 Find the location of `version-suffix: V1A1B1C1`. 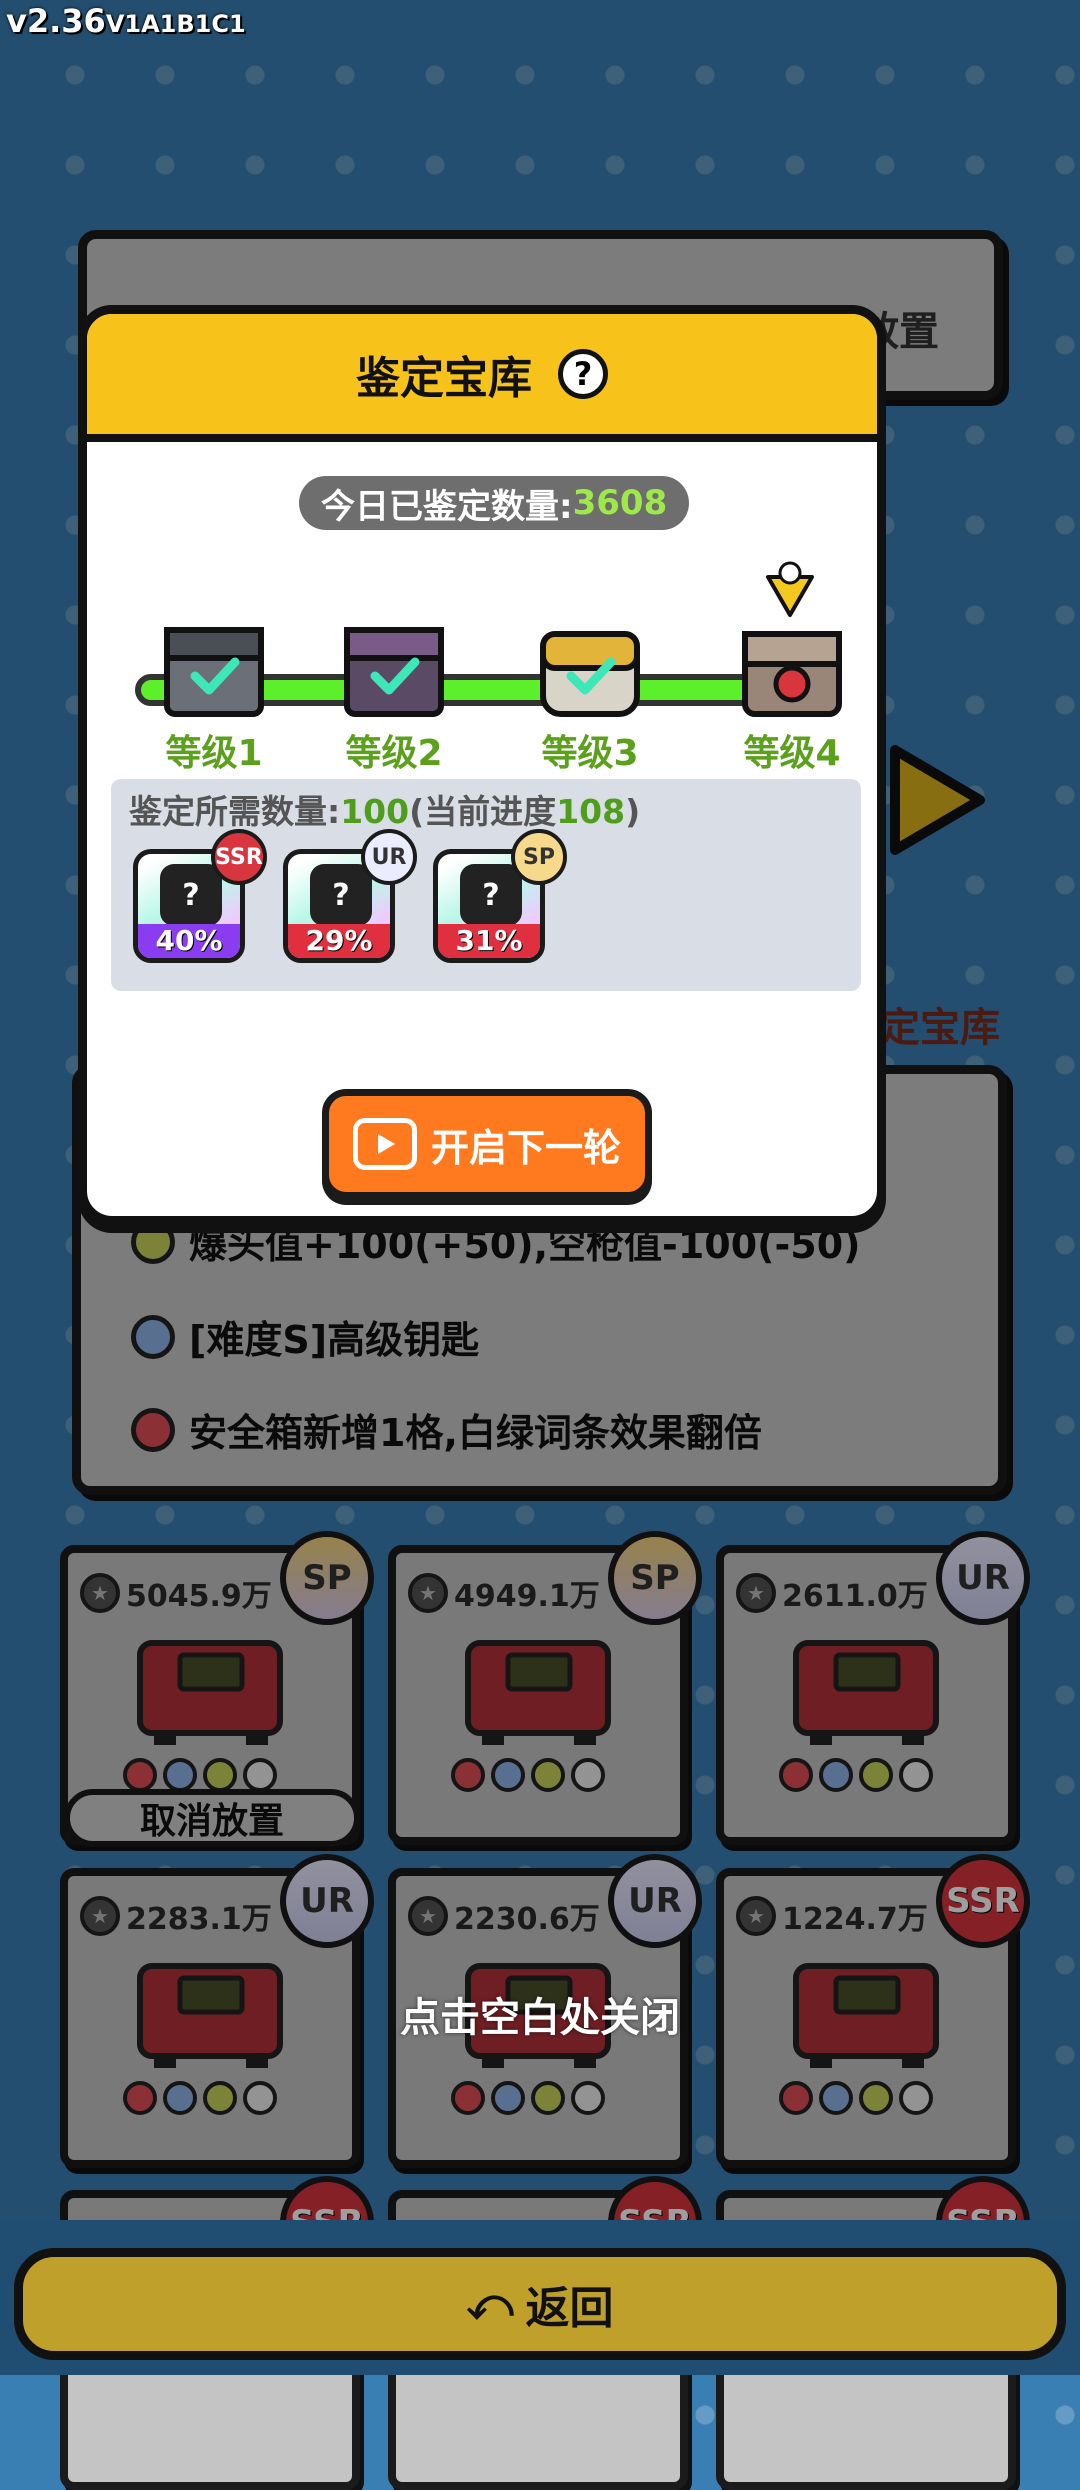

version-suffix: V1A1B1C1 is located at coordinates (175, 24).